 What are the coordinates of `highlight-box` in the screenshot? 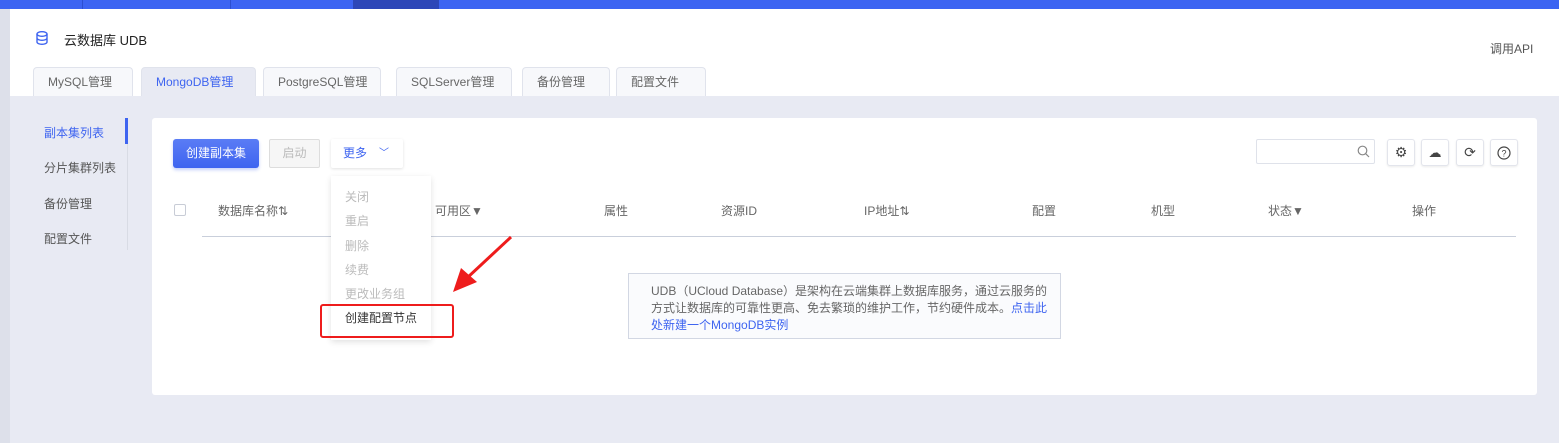 It's located at (387, 321).